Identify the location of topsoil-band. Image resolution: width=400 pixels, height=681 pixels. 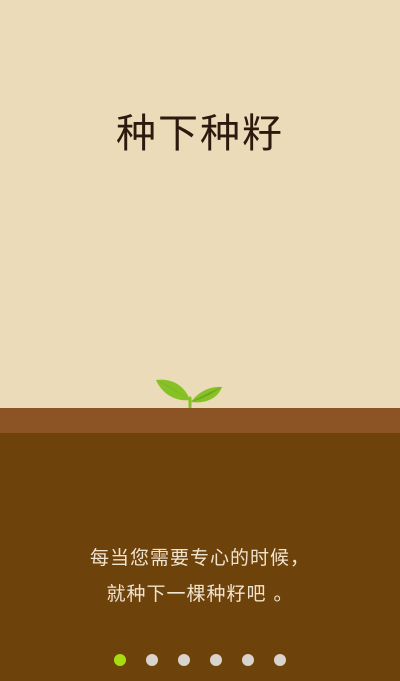
(200, 420).